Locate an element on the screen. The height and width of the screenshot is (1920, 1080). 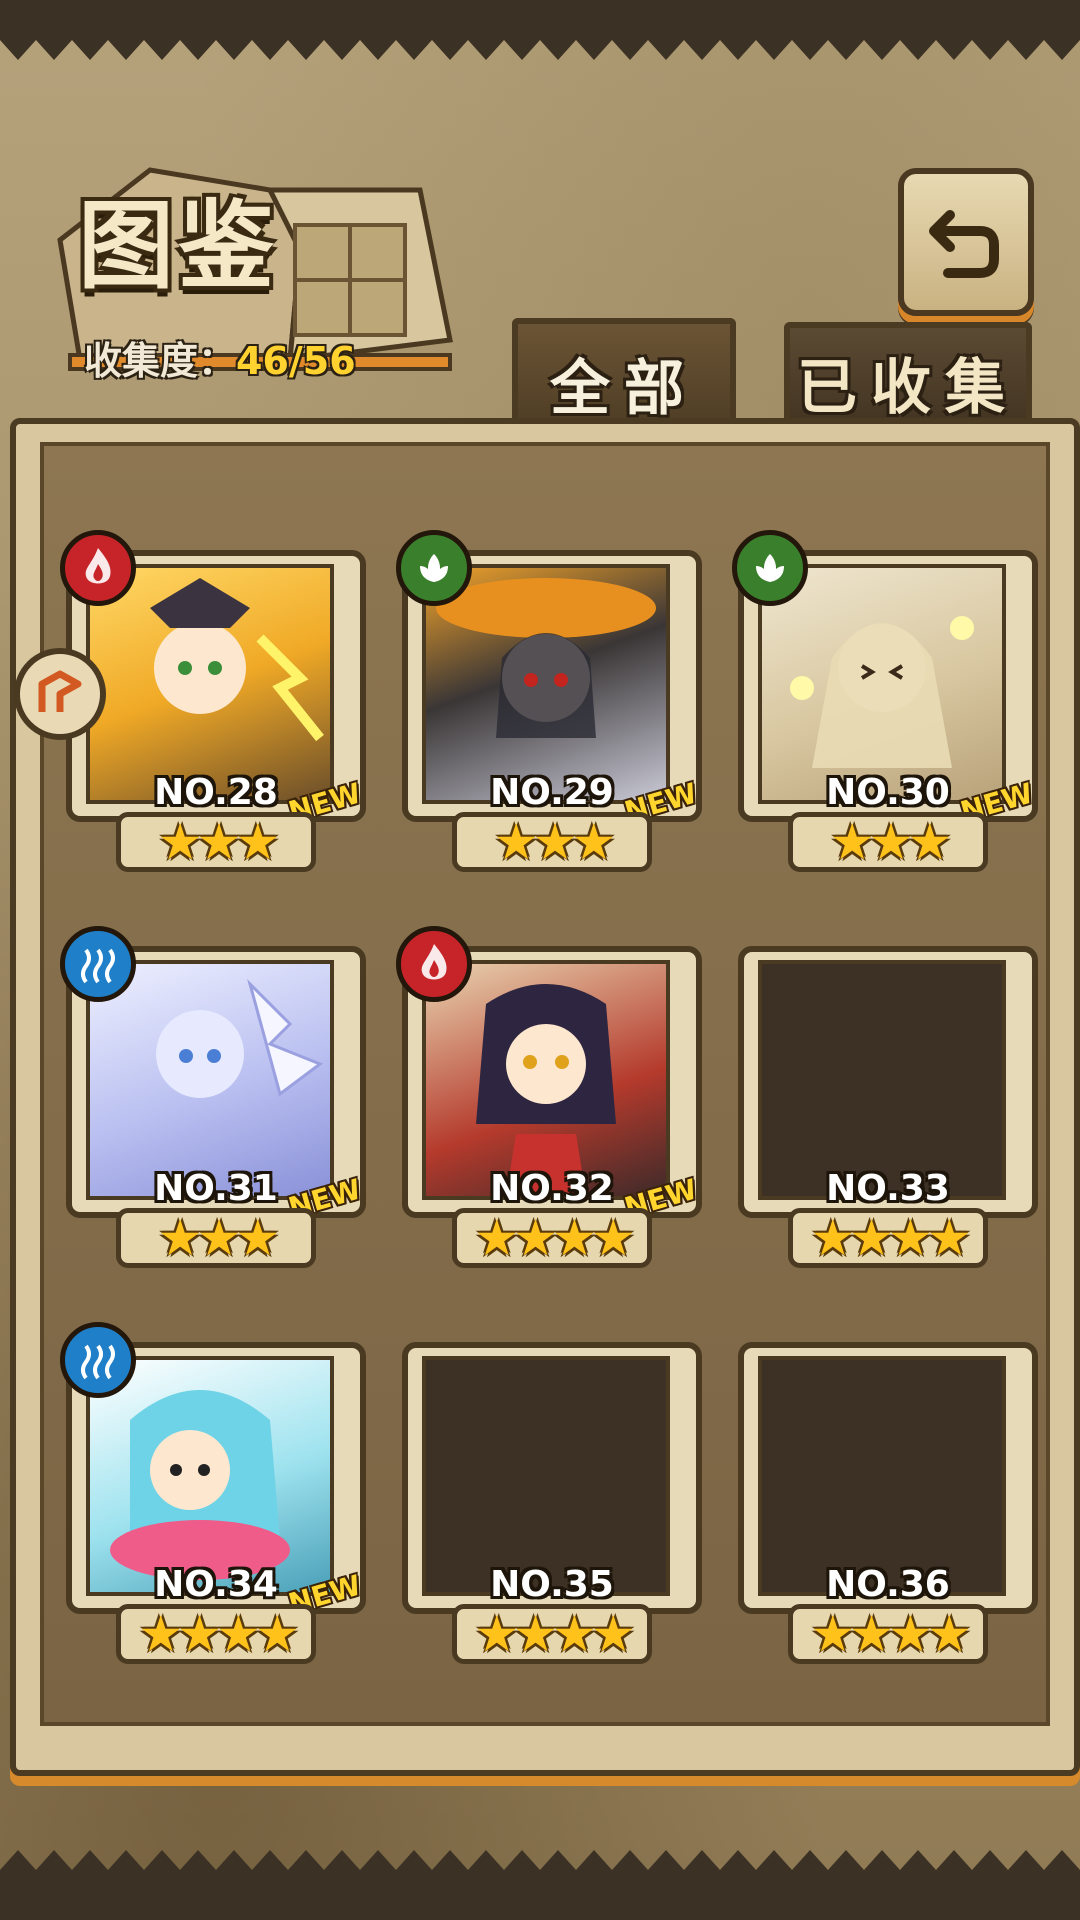
side-arrow-button is located at coordinates (60, 694).